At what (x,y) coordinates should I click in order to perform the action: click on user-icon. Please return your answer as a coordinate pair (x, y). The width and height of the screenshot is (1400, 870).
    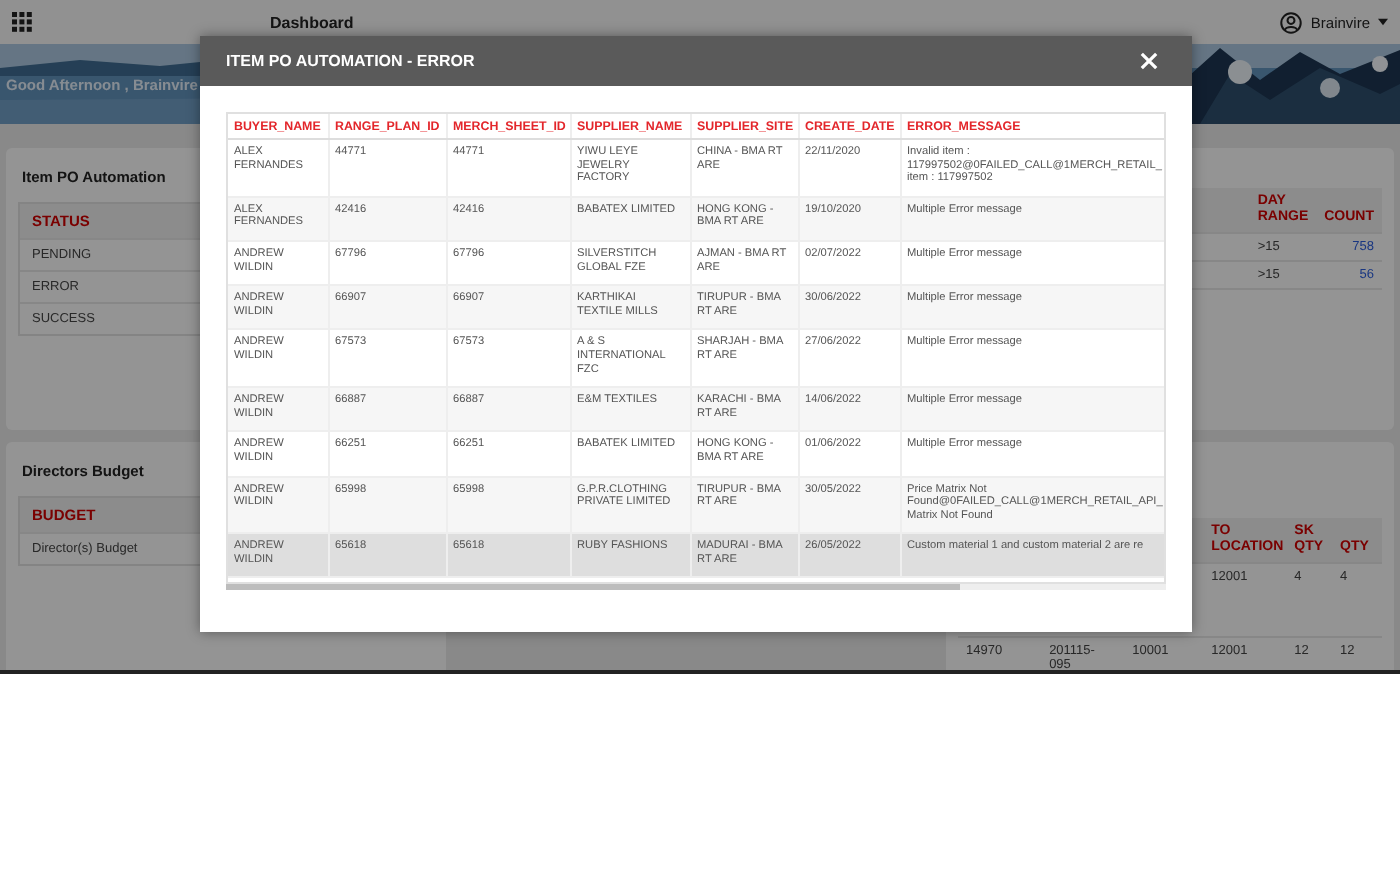
    Looking at the image, I should click on (1291, 22).